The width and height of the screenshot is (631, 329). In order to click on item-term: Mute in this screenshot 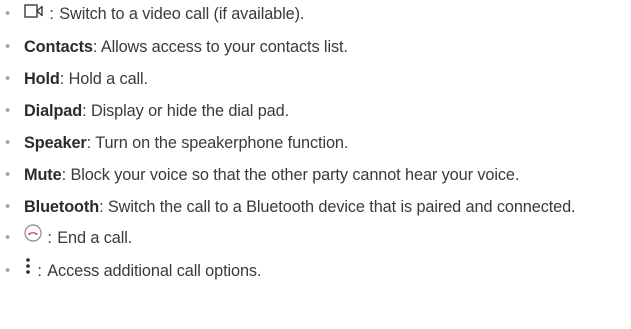, I will do `click(43, 174)`.